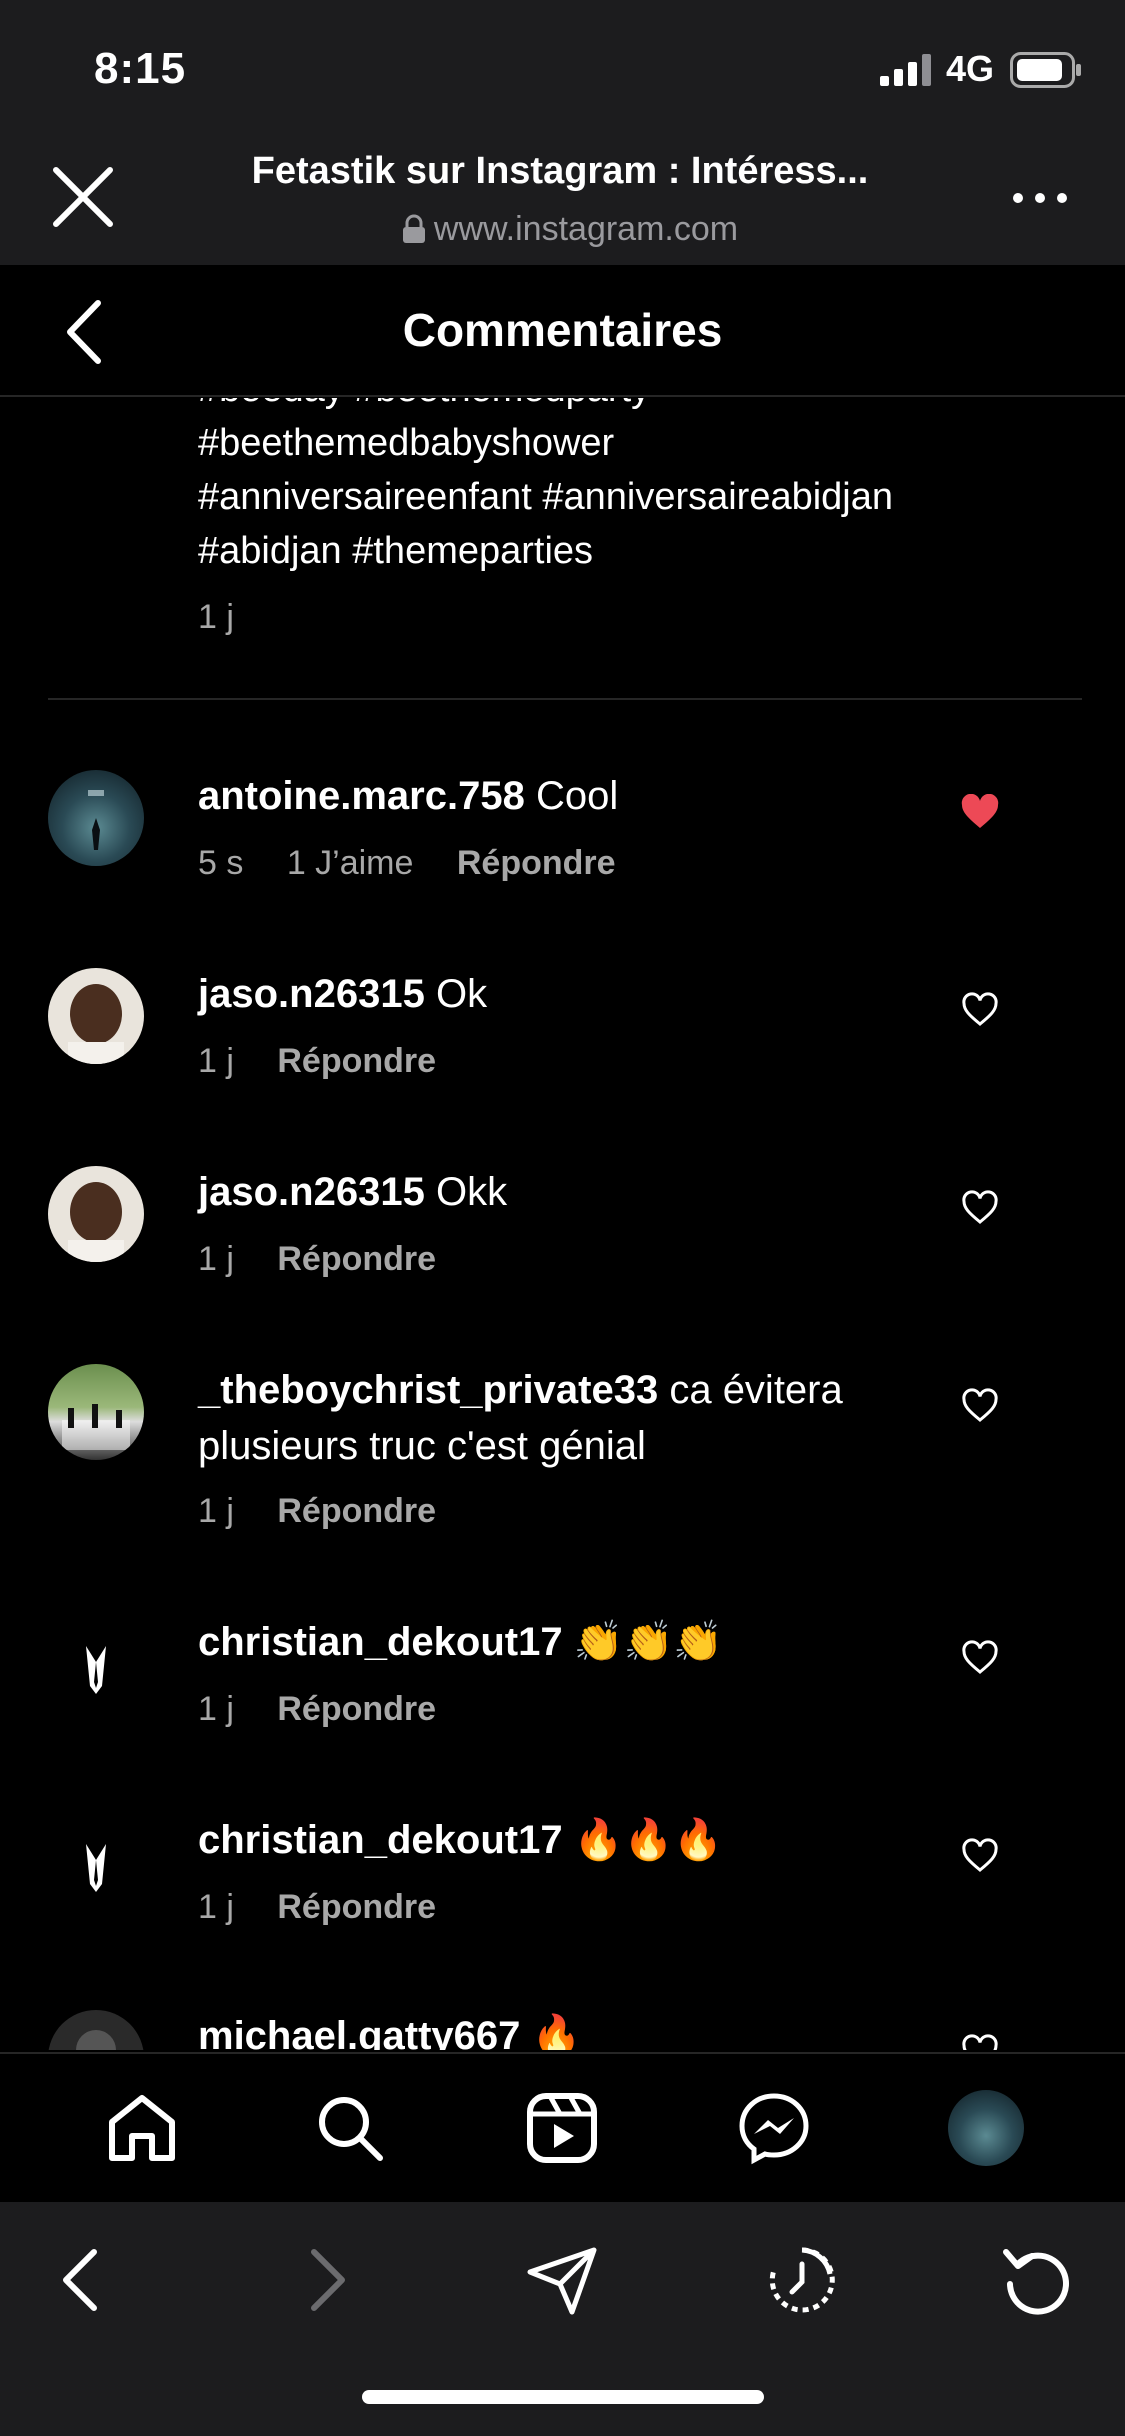 This screenshot has height=2436, width=1125. Describe the element at coordinates (578, 994) in the screenshot. I see `comment-text: jaso.n26315 Ok` at that location.